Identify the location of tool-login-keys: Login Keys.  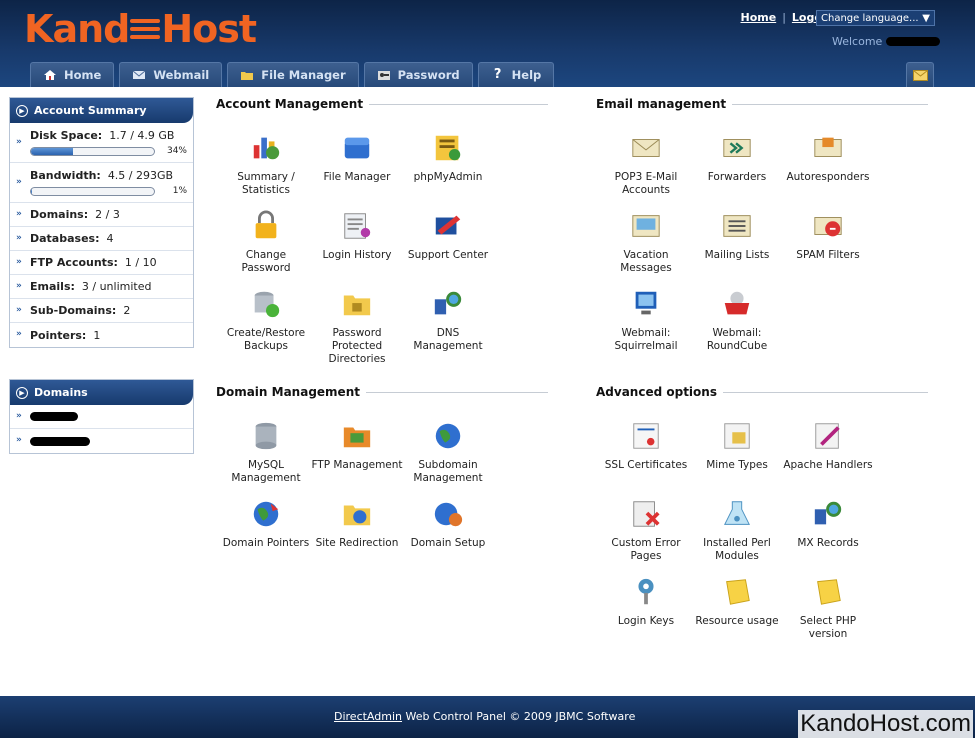
(646, 602).